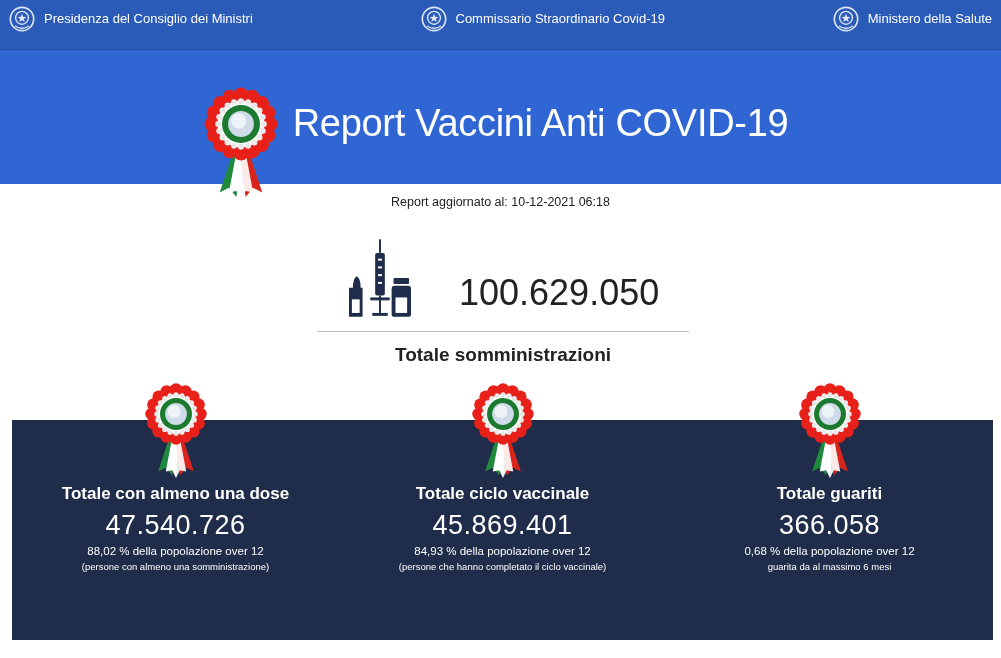  I want to click on stat-note: (persone che hanno completato il ciclo vaccinale), so click(502, 566).